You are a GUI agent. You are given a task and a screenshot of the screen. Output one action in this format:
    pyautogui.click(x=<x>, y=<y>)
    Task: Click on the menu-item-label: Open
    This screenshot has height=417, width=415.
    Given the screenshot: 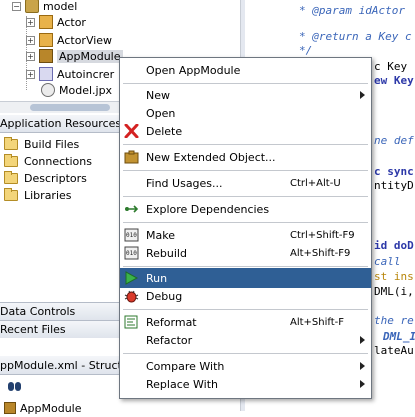 What is the action you would take?
    pyautogui.click(x=161, y=113)
    